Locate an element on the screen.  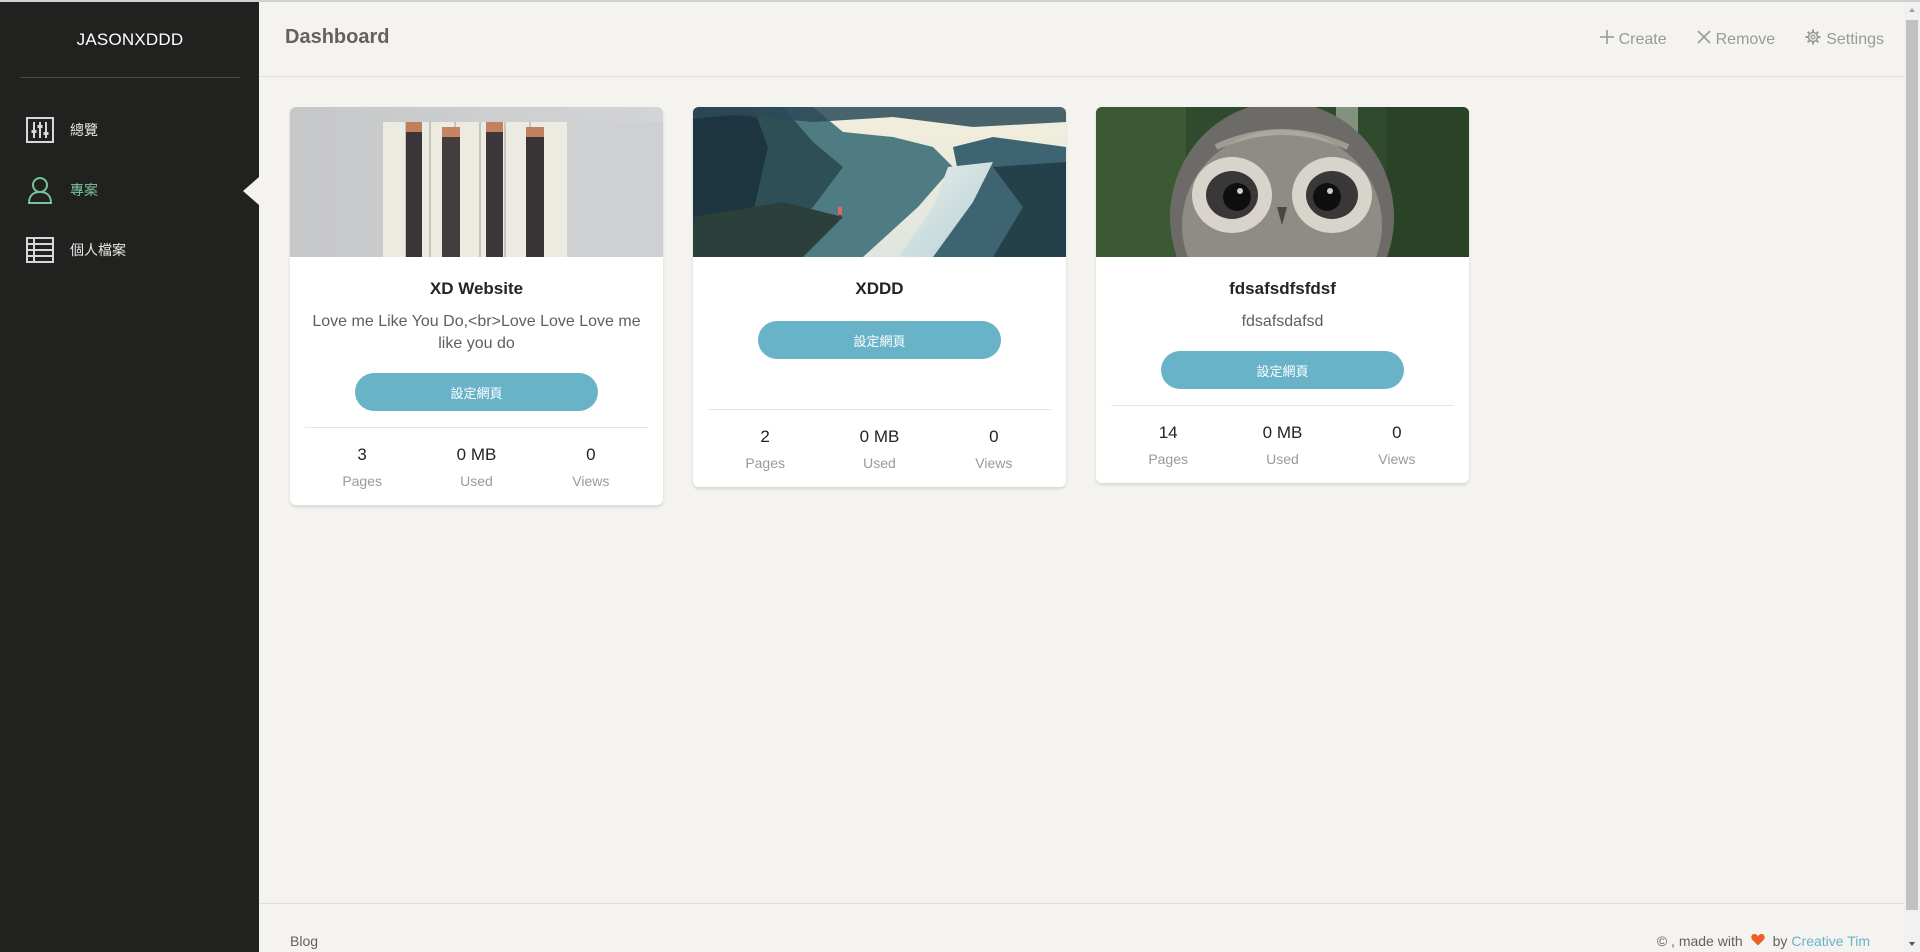
top-navbar: Dashboard Create Remove Settings is located at coordinates (1081, 39).